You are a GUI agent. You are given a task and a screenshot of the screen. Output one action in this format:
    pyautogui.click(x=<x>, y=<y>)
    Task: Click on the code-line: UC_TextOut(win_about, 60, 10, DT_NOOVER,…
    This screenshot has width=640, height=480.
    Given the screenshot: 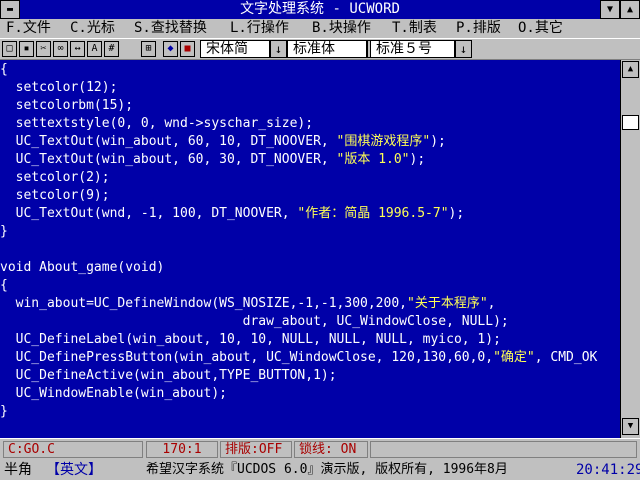 What is the action you would take?
    pyautogui.click(x=223, y=142)
    